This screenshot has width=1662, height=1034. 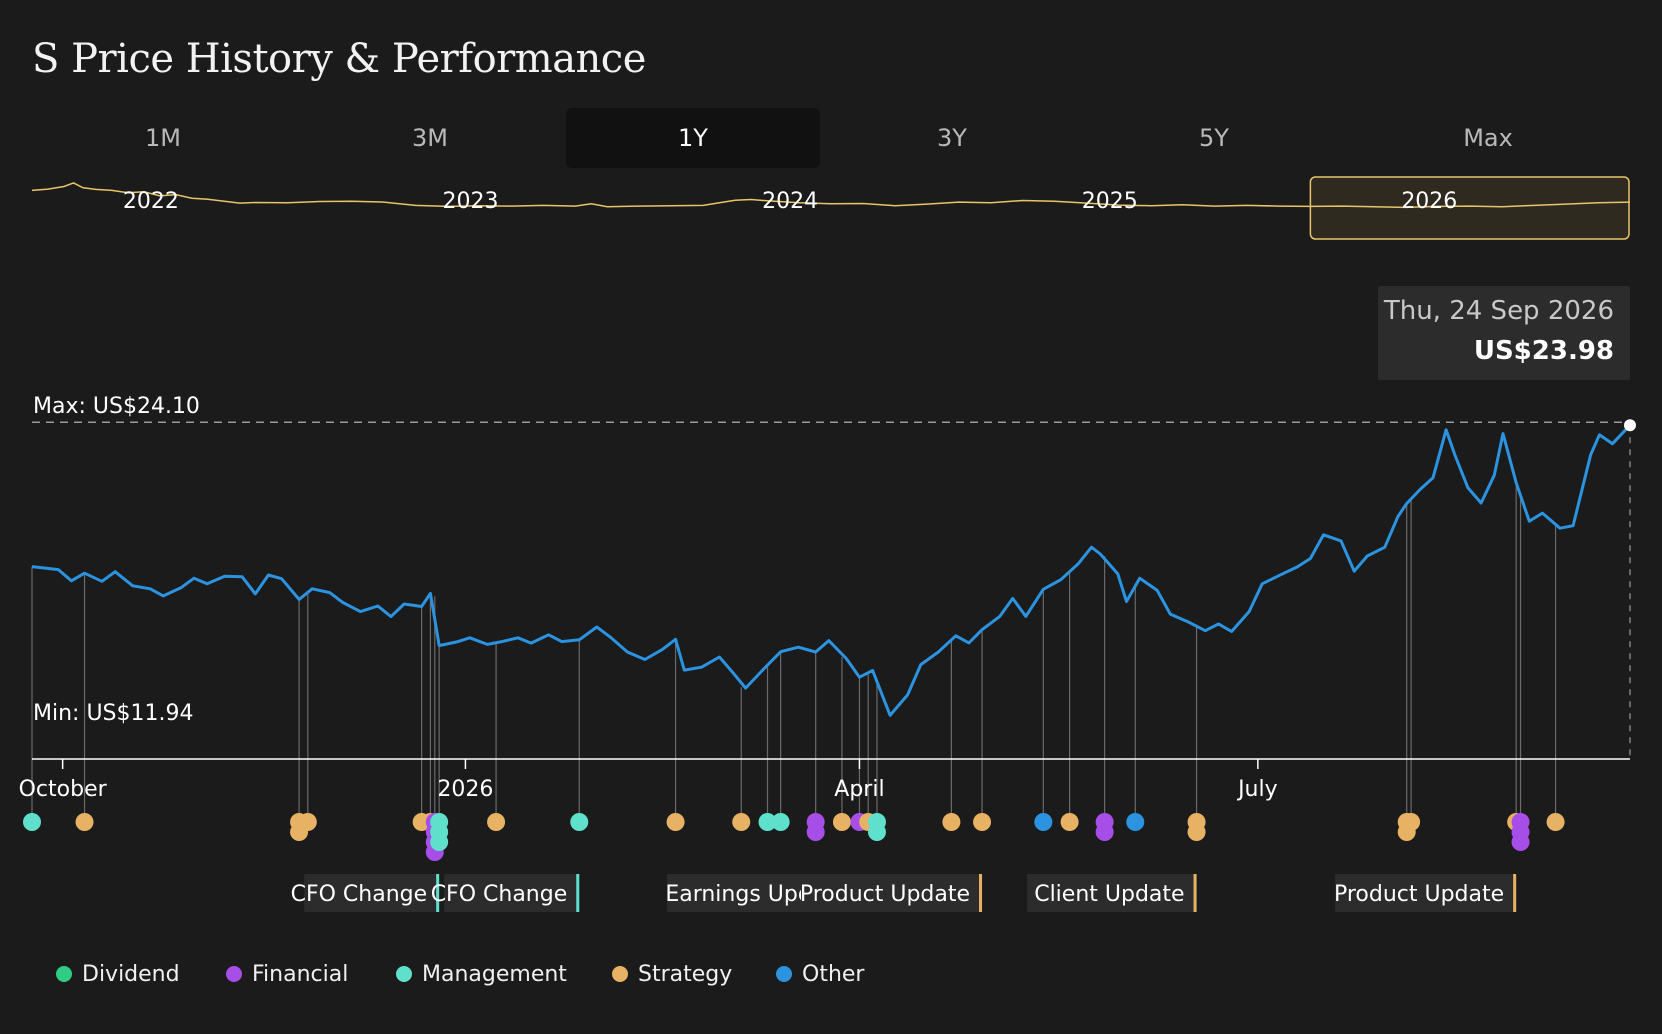 I want to click on tab-1m: 1M, so click(x=163, y=138).